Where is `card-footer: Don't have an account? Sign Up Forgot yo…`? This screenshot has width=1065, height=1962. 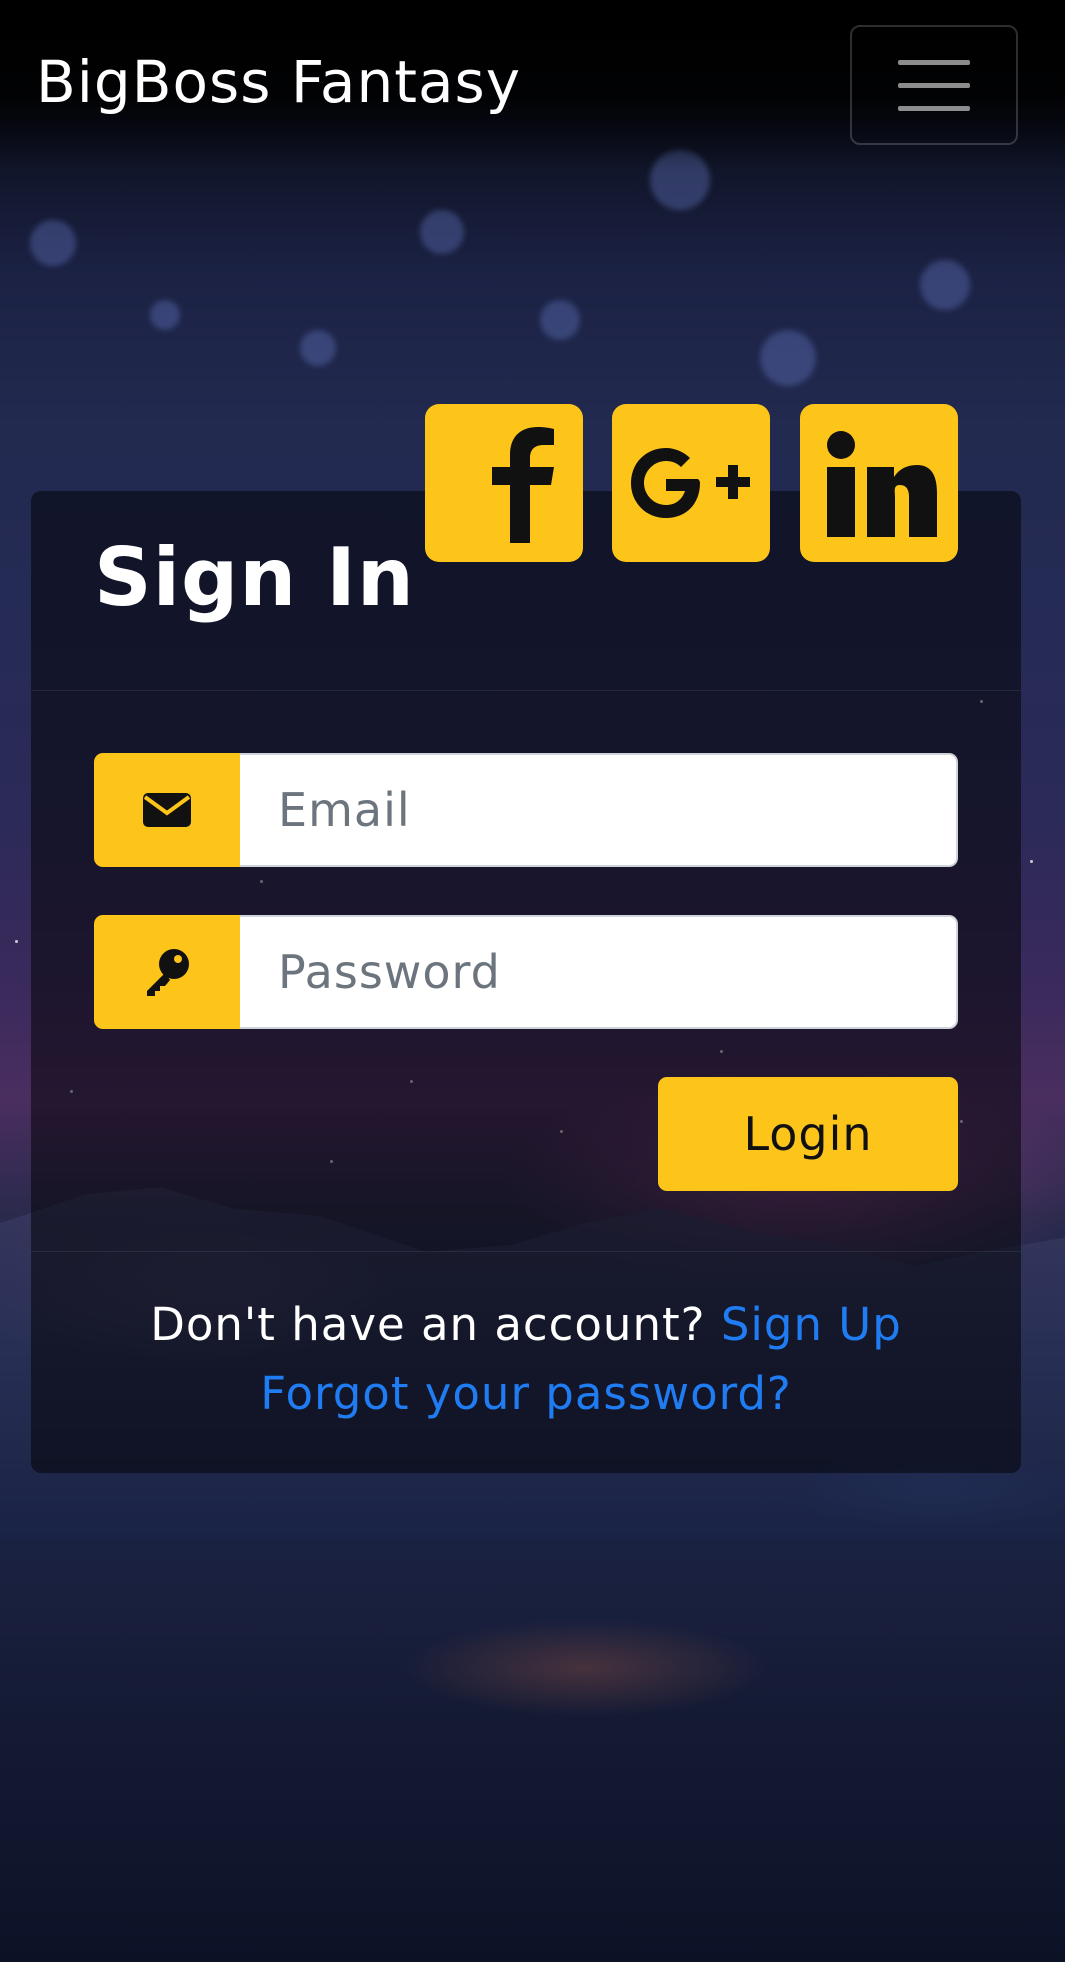
card-footer: Don't have an account? Sign Up Forgot yo… is located at coordinates (526, 1362).